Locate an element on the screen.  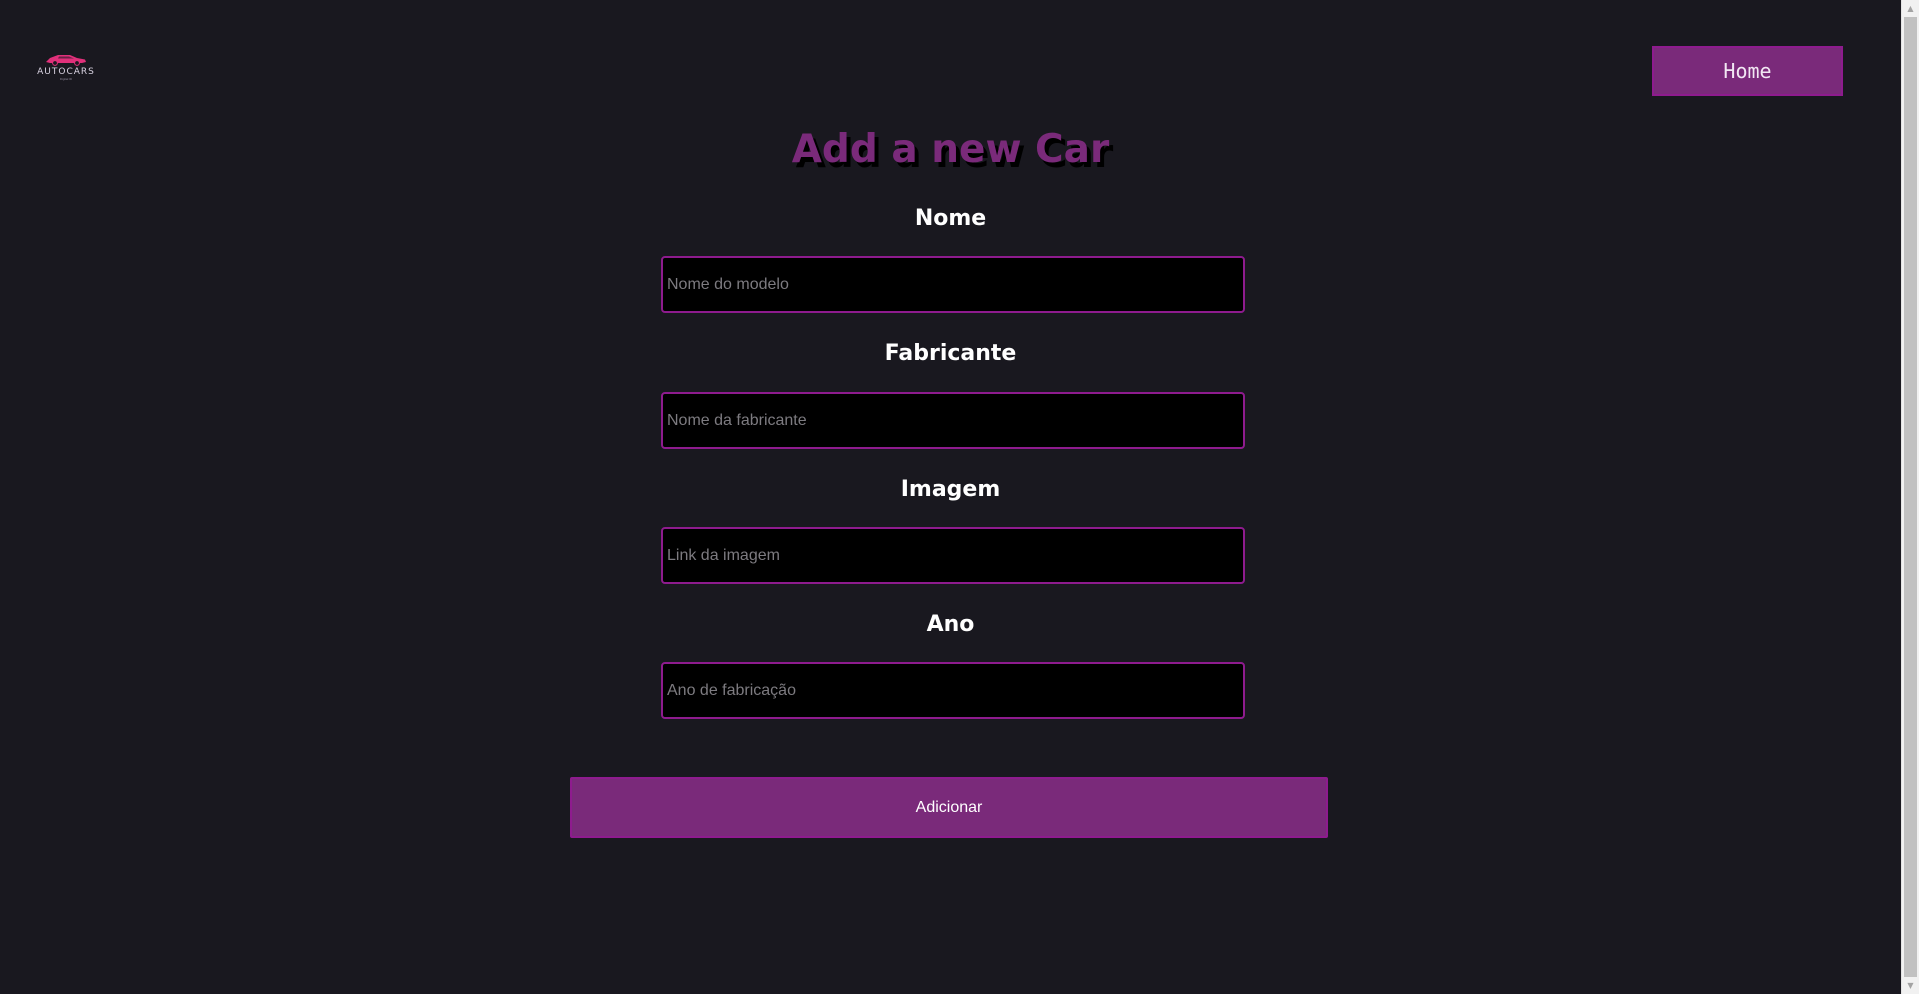
nome-label: Nome is located at coordinates (950, 218).